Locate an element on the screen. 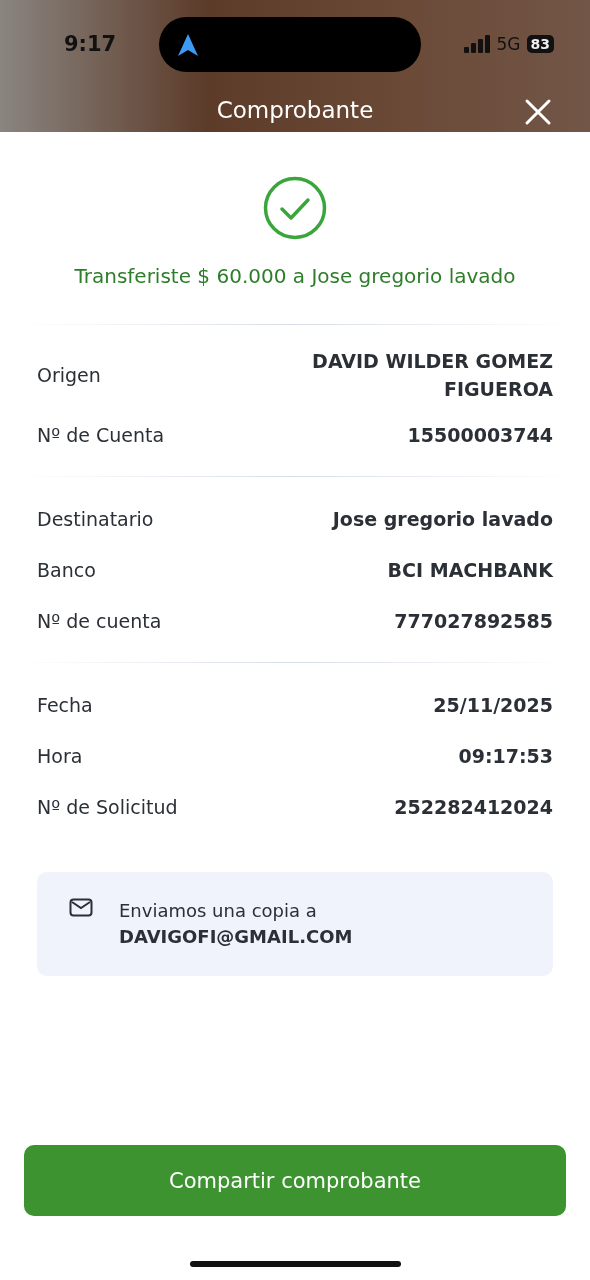 The width and height of the screenshot is (590, 1280). detail-value: Jose gregorio lavado is located at coordinates (442, 519).